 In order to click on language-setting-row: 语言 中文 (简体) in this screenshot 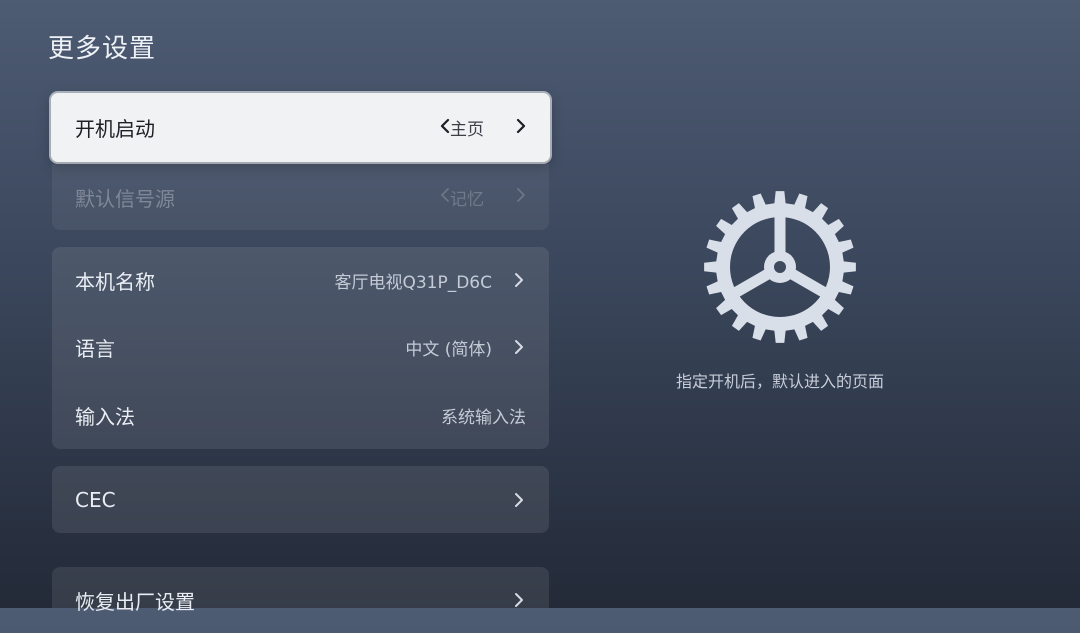, I will do `click(300, 347)`.